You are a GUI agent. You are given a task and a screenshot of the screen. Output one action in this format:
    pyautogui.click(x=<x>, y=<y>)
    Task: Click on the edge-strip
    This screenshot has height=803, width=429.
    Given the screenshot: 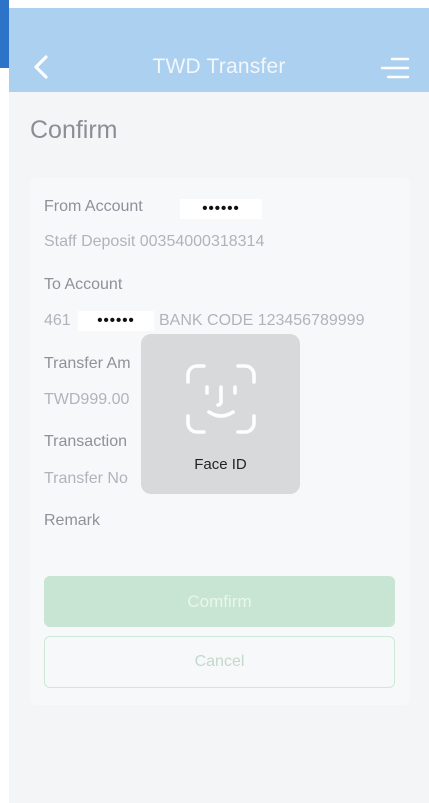 What is the action you would take?
    pyautogui.click(x=4, y=34)
    